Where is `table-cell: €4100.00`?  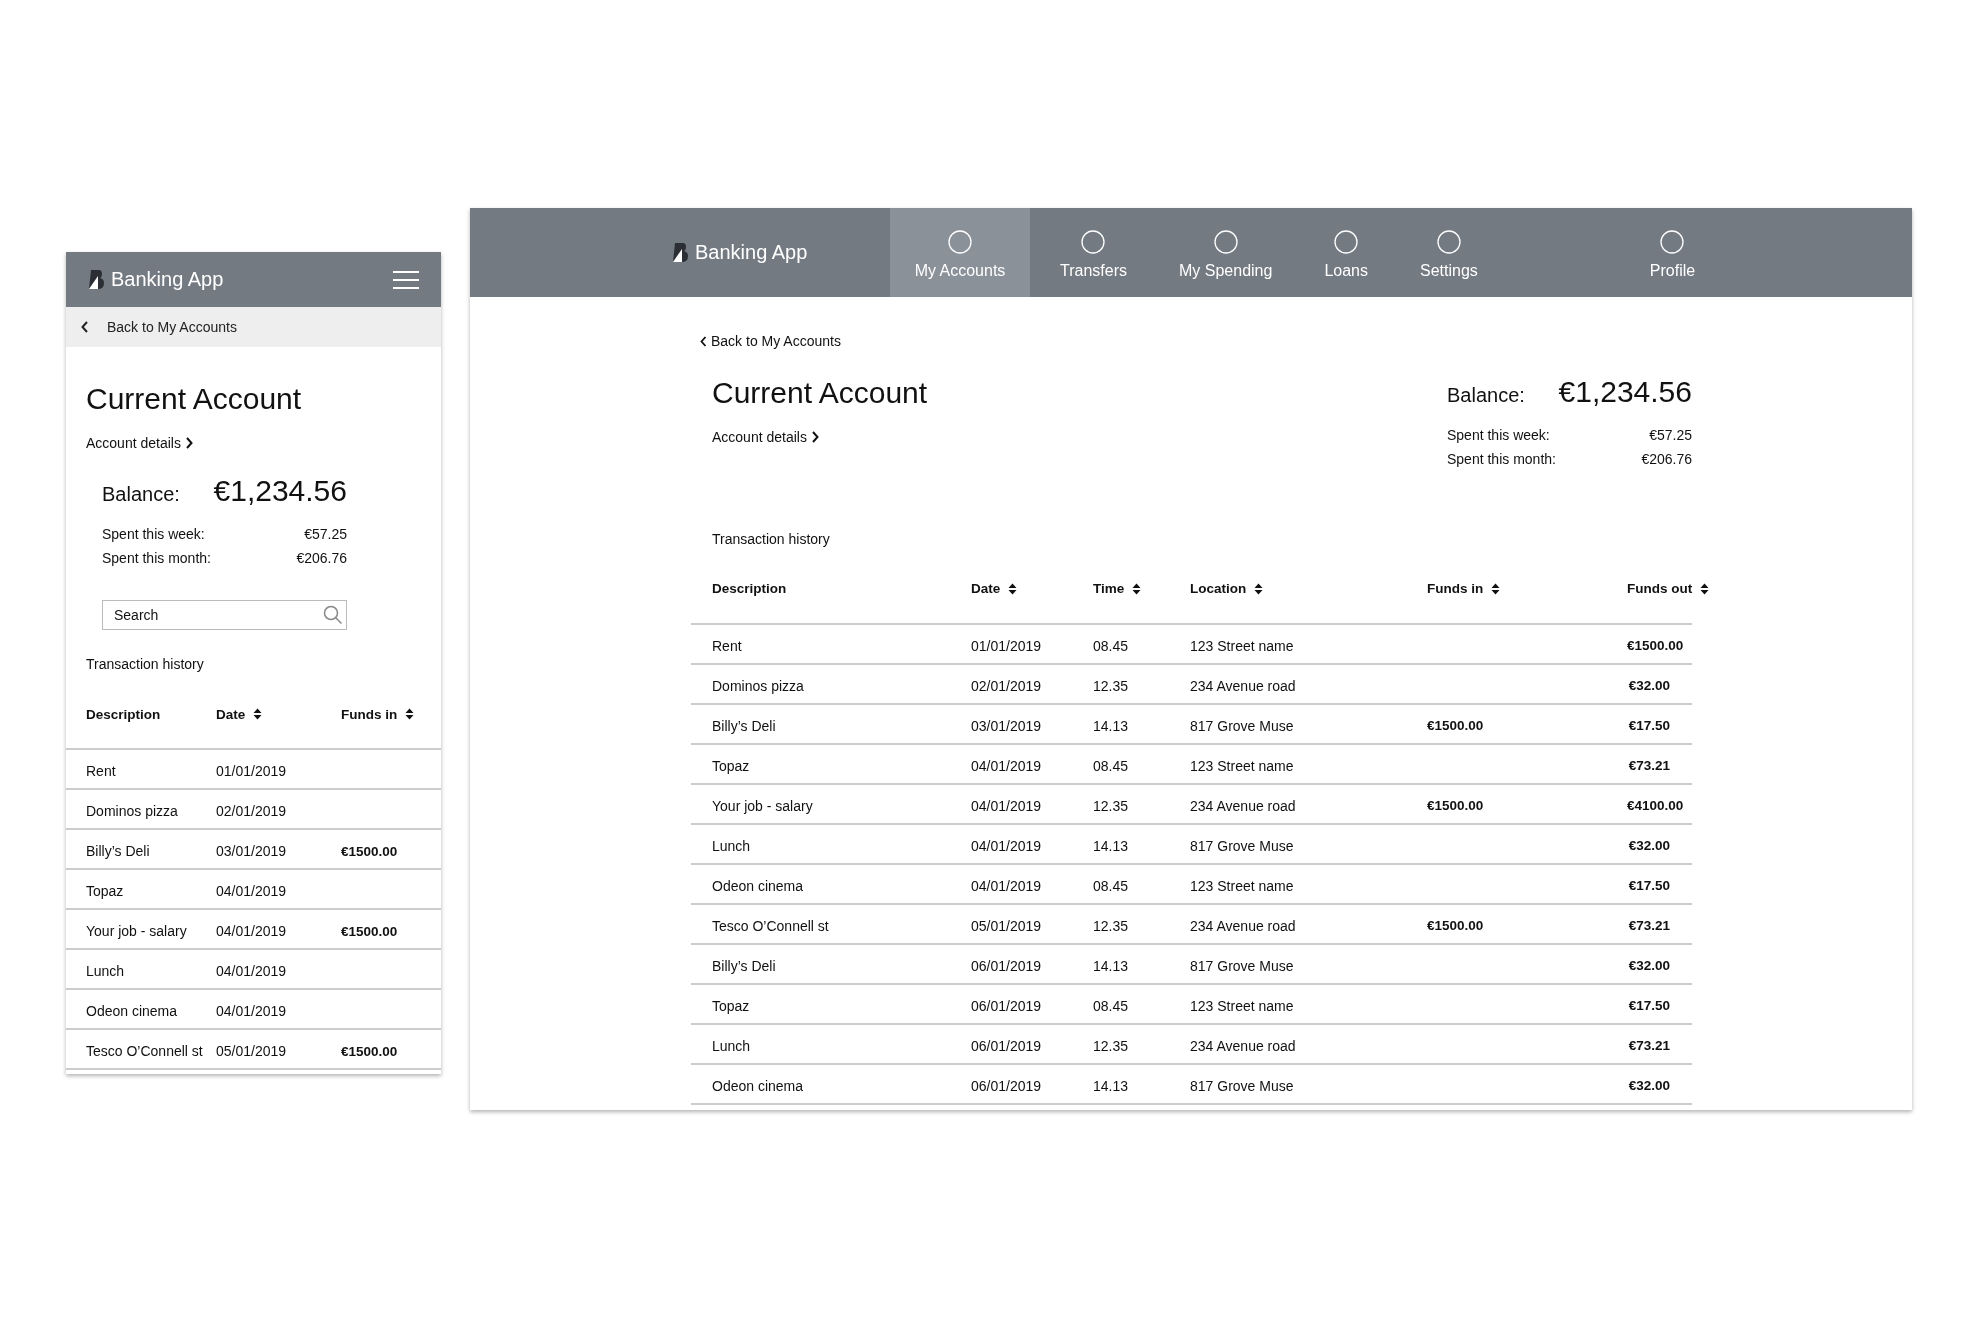 table-cell: €4100.00 is located at coordinates (1655, 805).